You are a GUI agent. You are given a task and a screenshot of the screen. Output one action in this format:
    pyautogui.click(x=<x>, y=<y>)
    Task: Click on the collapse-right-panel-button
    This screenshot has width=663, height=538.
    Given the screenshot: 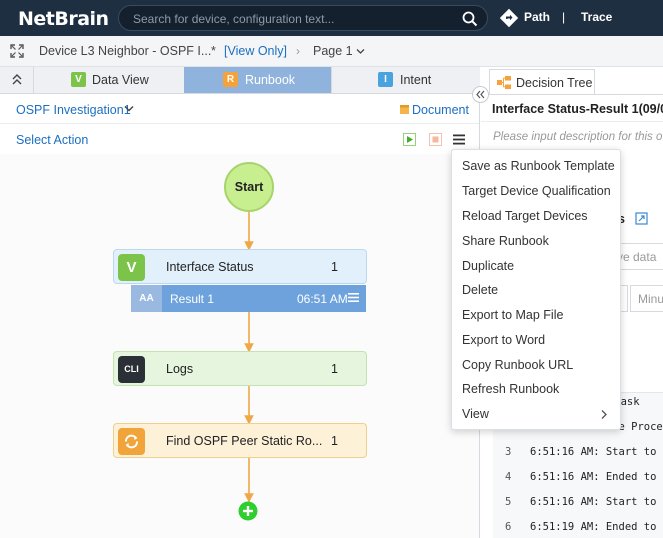 What is the action you would take?
    pyautogui.click(x=480, y=94)
    